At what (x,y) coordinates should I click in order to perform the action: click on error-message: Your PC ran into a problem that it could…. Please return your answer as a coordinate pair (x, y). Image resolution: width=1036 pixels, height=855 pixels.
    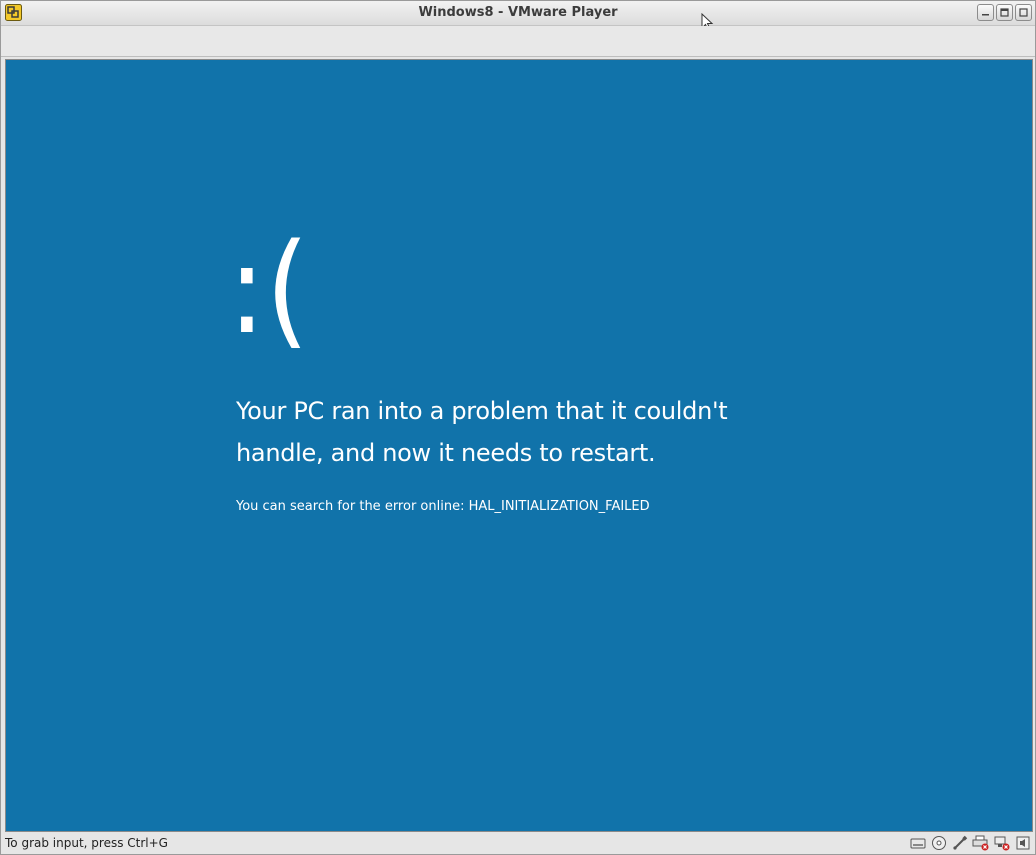
    Looking at the image, I should click on (482, 432).